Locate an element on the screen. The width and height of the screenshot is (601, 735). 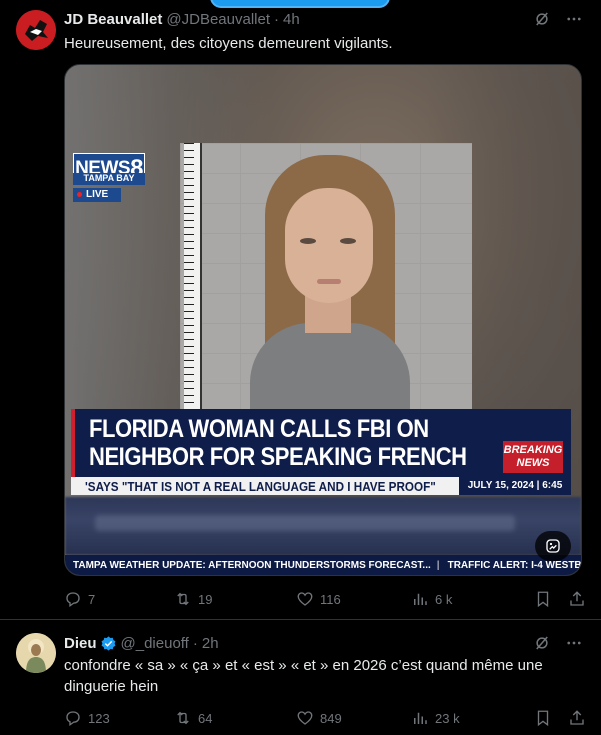
tweet-actions: 123 64 849 23 k is located at coordinates (325, 718).